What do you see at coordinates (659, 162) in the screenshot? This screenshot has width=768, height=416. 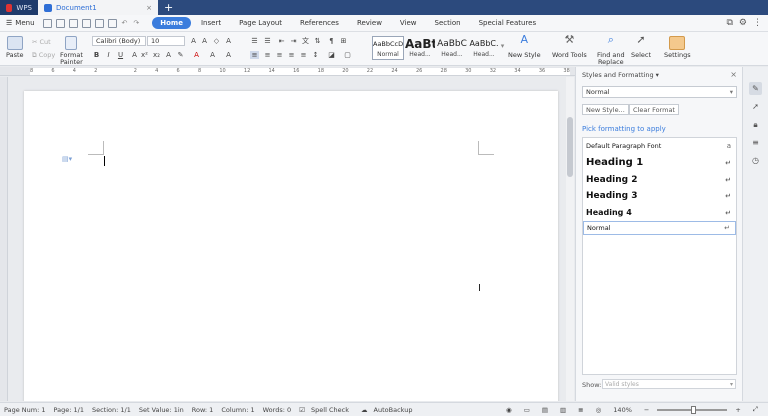 I see `list-item: Heading 1 ↵` at bounding box center [659, 162].